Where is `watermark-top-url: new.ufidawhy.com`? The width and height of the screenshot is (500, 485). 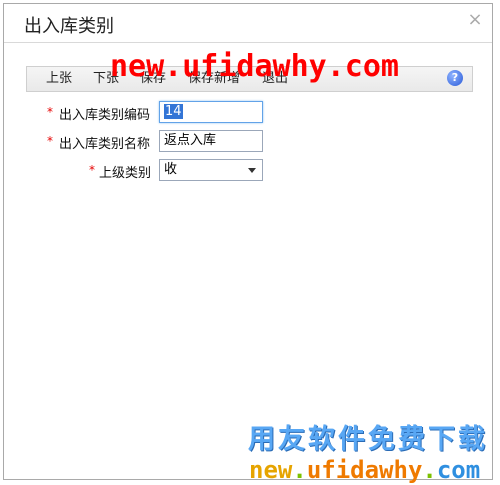 watermark-top-url: new.ufidawhy.com is located at coordinates (254, 66).